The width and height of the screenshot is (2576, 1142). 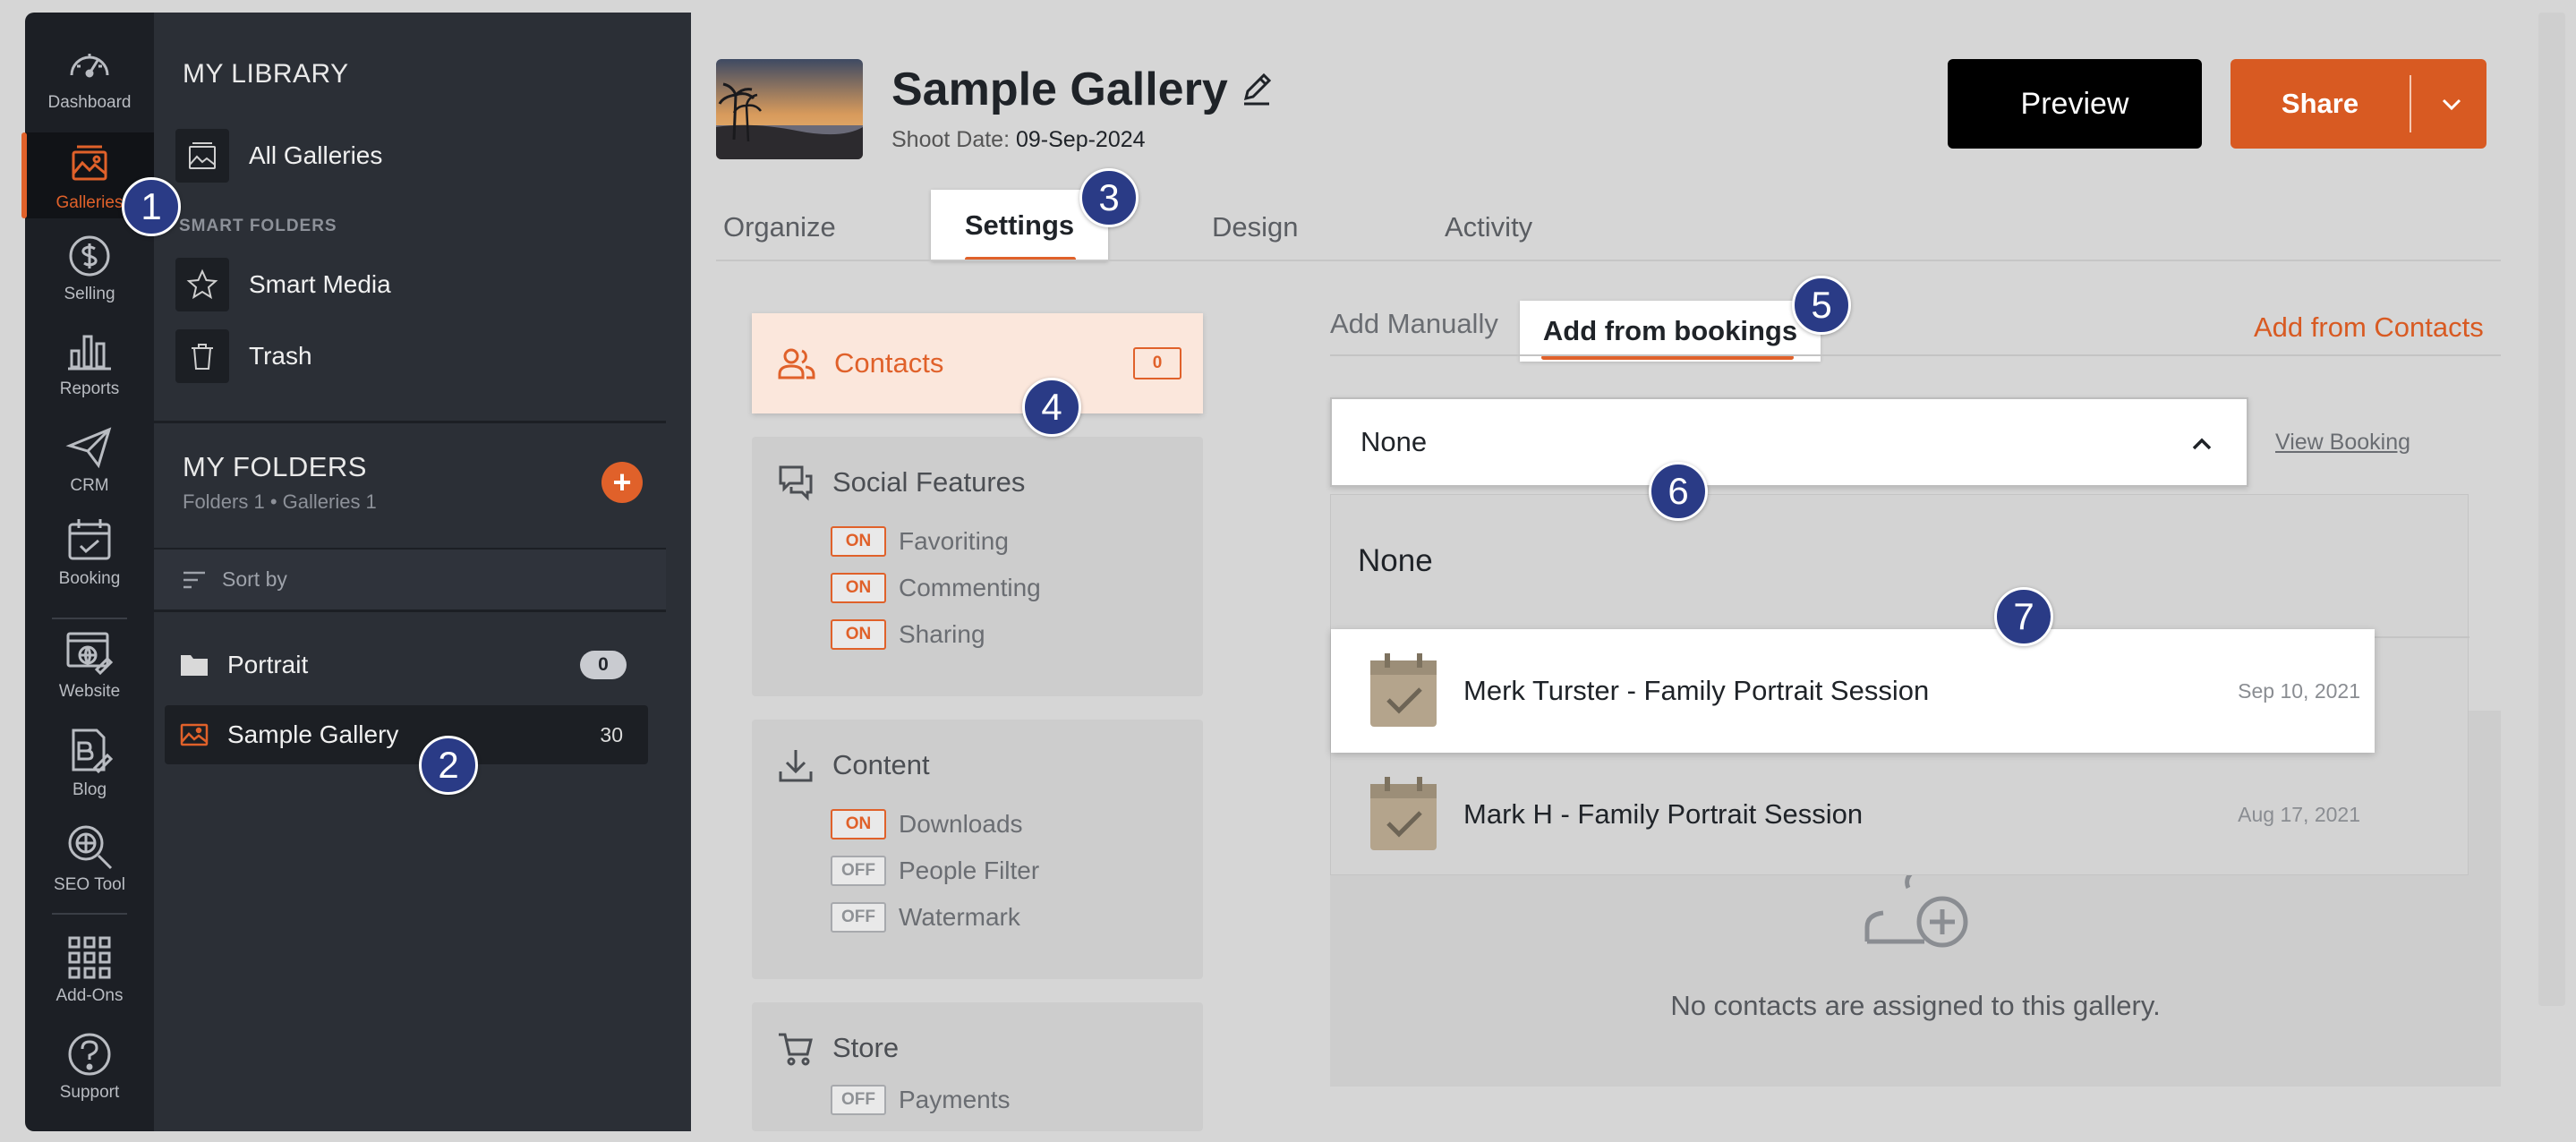 What do you see at coordinates (89, 267) in the screenshot?
I see `rail-selling: Selling` at bounding box center [89, 267].